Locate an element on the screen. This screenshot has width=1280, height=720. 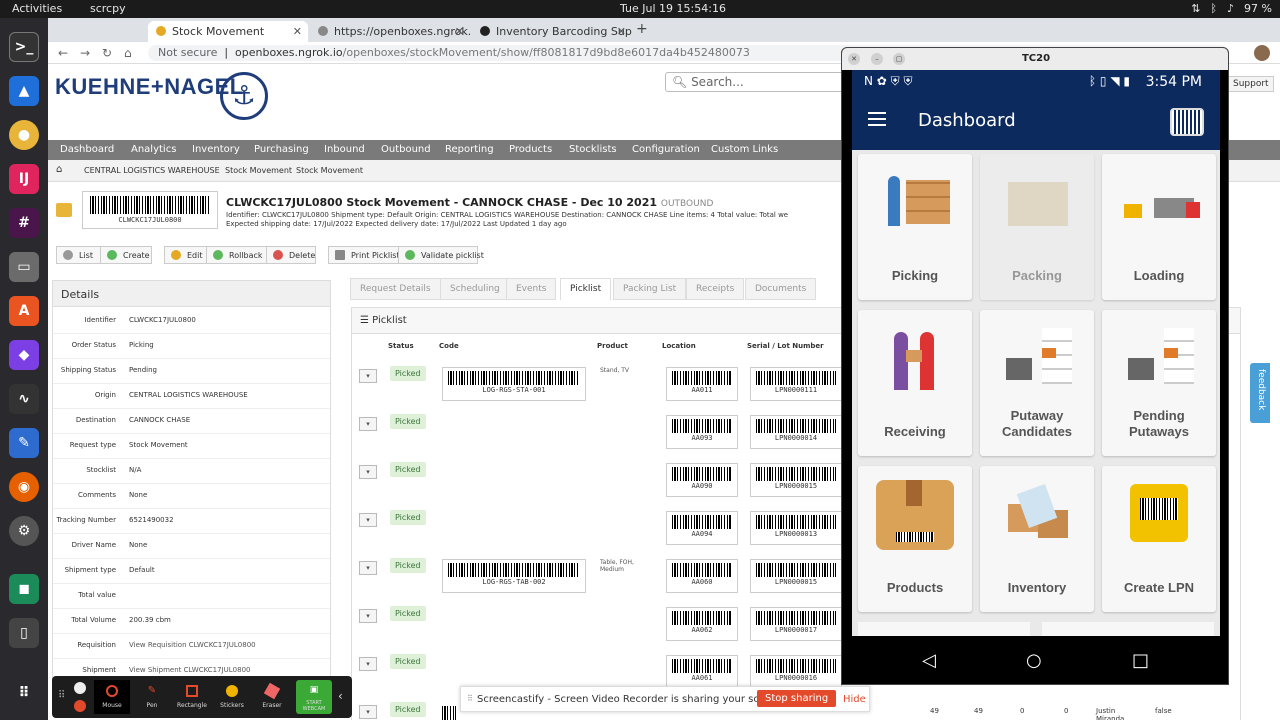
files-icon: ▭ is located at coordinates (24, 267).